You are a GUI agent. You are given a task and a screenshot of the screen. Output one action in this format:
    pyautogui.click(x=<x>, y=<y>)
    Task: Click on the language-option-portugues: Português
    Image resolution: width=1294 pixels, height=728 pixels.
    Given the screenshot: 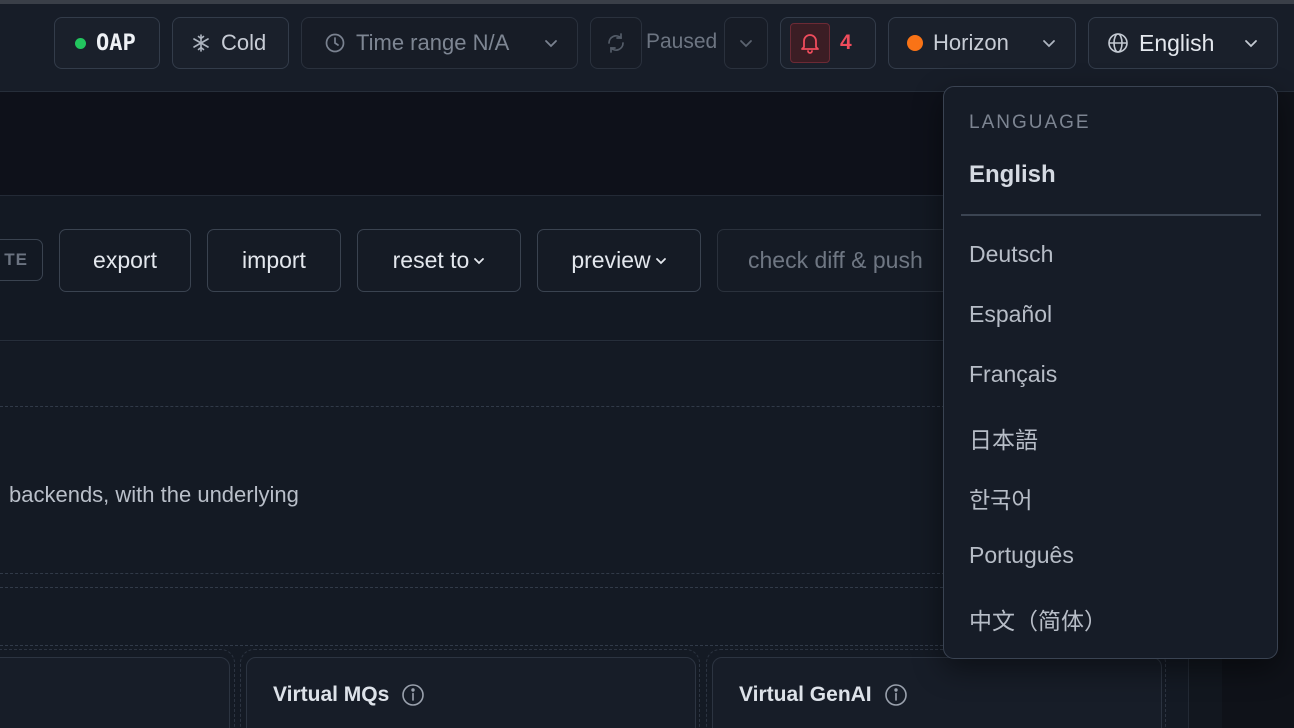 What is the action you would take?
    pyautogui.click(x=1021, y=555)
    